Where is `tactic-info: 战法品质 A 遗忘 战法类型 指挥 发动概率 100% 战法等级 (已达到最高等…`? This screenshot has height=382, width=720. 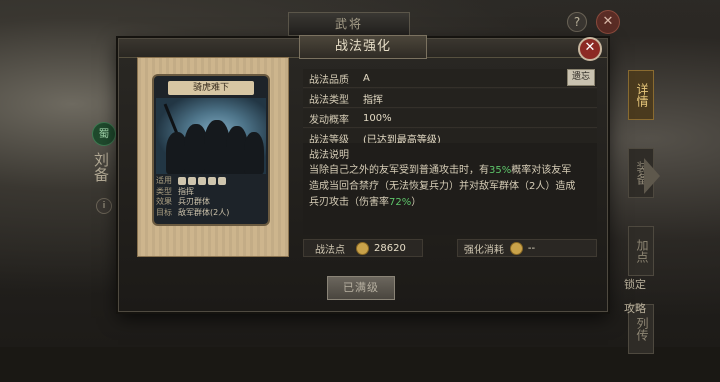
tactic-info: 战法品质 A 遗忘 战法类型 指挥 发动概率 100% 战法等级 (已达到最高等… is located at coordinates (450, 109).